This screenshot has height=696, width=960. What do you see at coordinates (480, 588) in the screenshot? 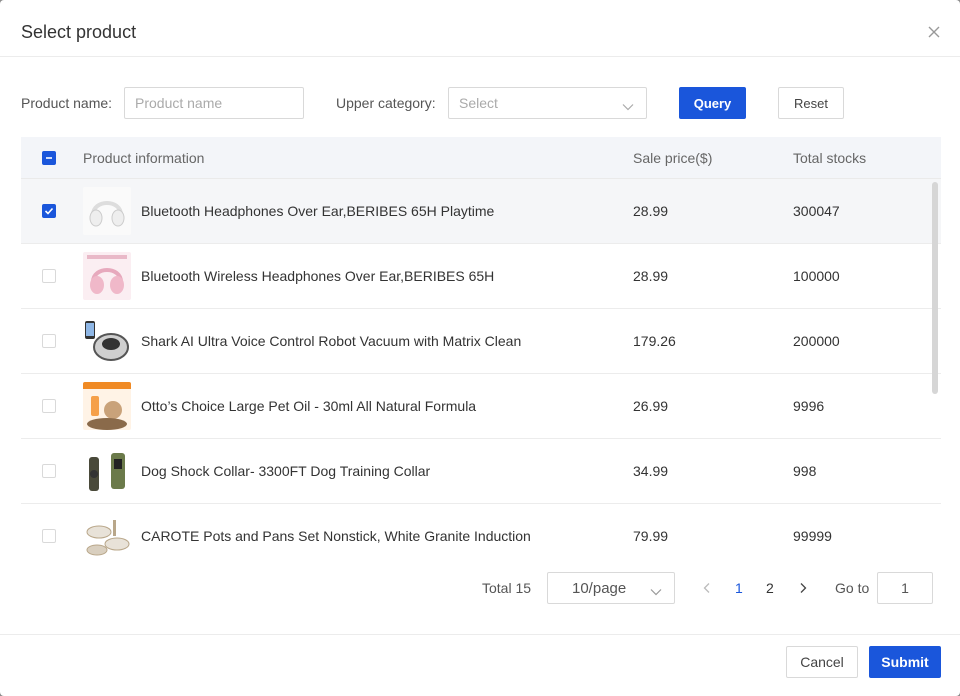
I see `pagination: Total 15 10/page 1 2 Go to` at bounding box center [480, 588].